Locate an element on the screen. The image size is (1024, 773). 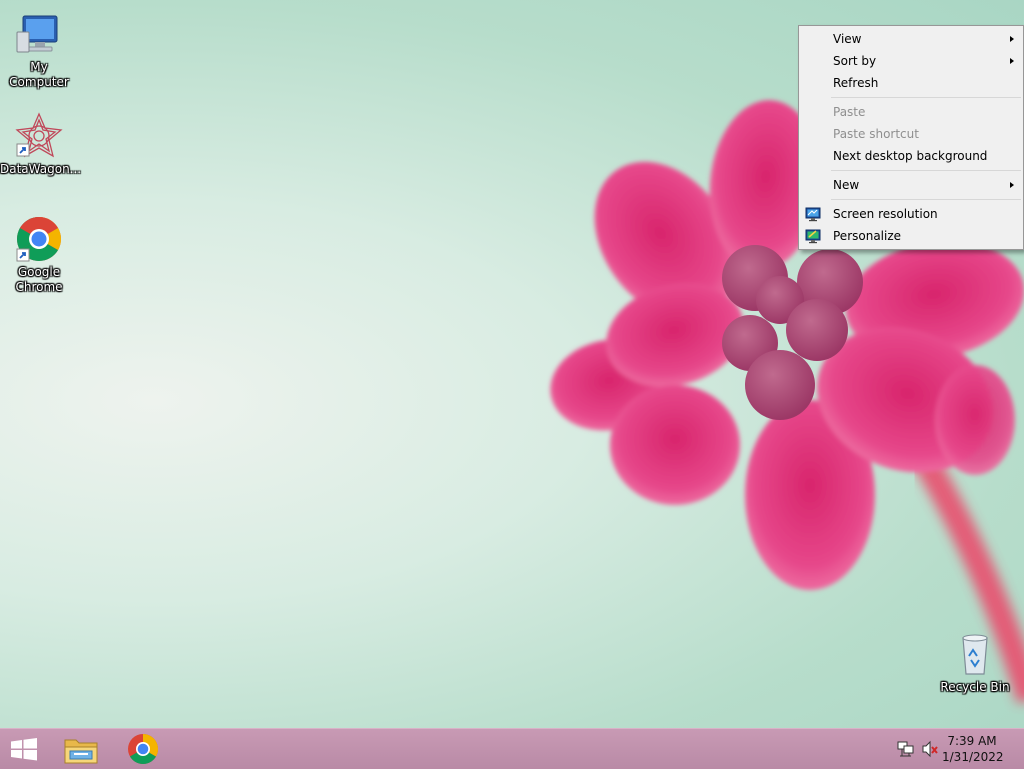
menu-item-paste-shortcut: Paste shortcut is located at coordinates (911, 134).